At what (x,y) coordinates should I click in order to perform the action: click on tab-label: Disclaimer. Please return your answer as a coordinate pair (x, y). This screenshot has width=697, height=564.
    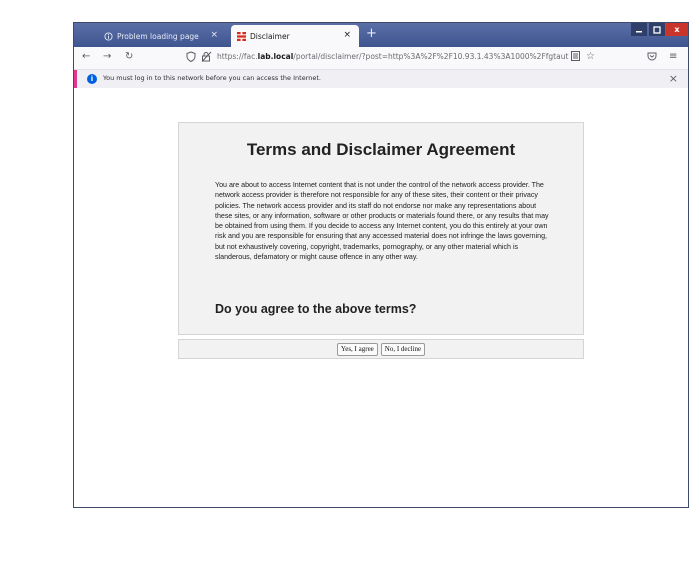
    Looking at the image, I should click on (270, 36).